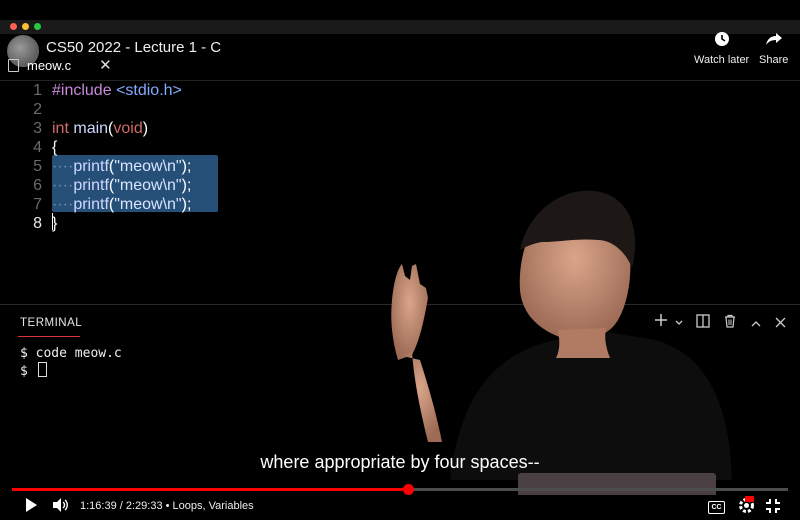  What do you see at coordinates (28, 371) in the screenshot?
I see `terminal-prompt: $` at bounding box center [28, 371].